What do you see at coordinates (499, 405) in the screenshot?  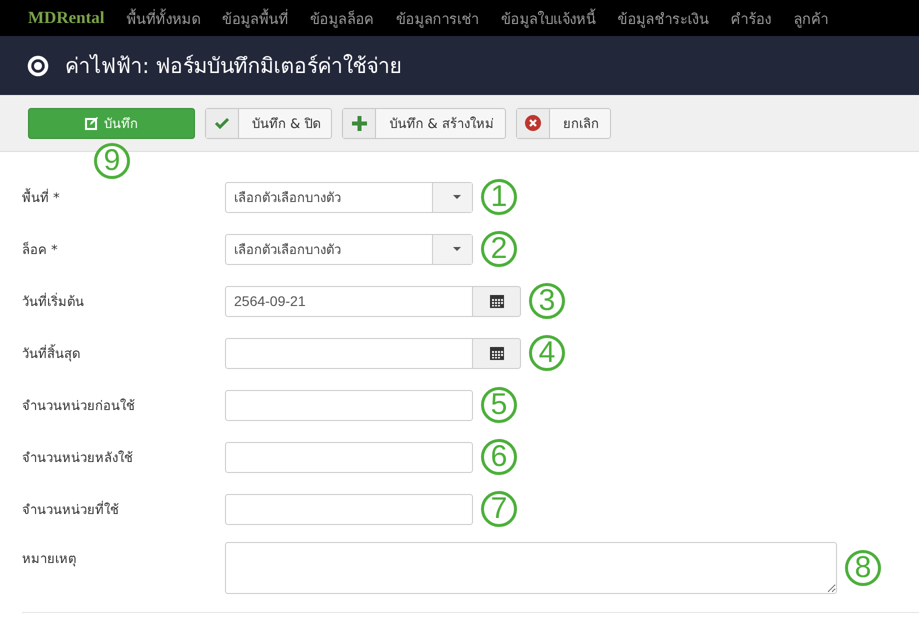 I see `callout-number: 5` at bounding box center [499, 405].